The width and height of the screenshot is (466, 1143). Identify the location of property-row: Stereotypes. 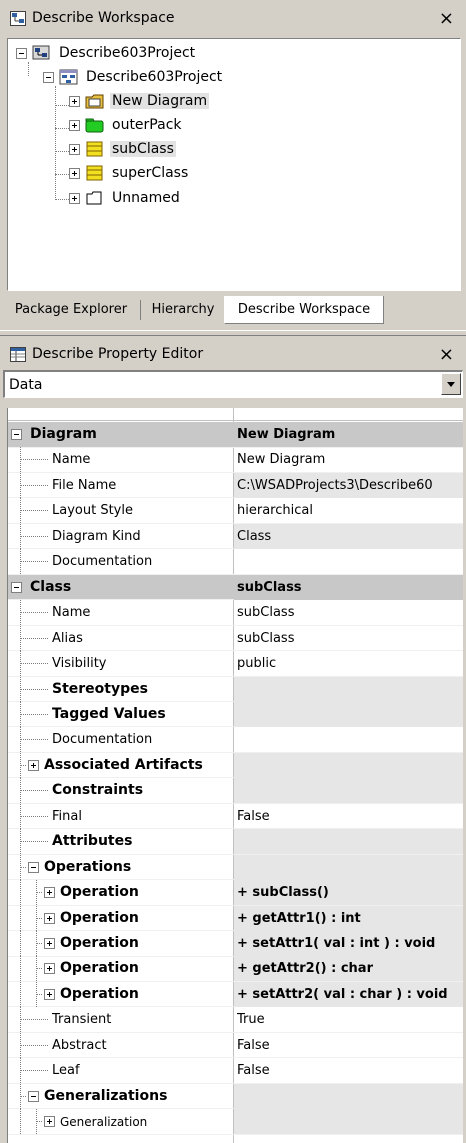
(235, 689).